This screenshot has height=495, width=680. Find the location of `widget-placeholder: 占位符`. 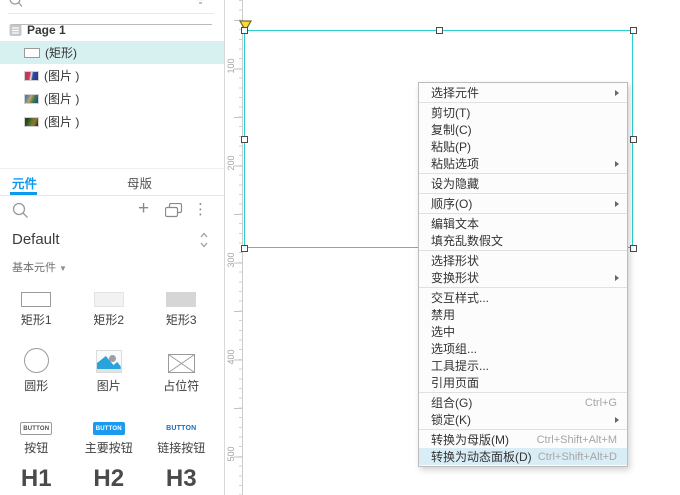

widget-placeholder: 占位符 is located at coordinates (181, 360).